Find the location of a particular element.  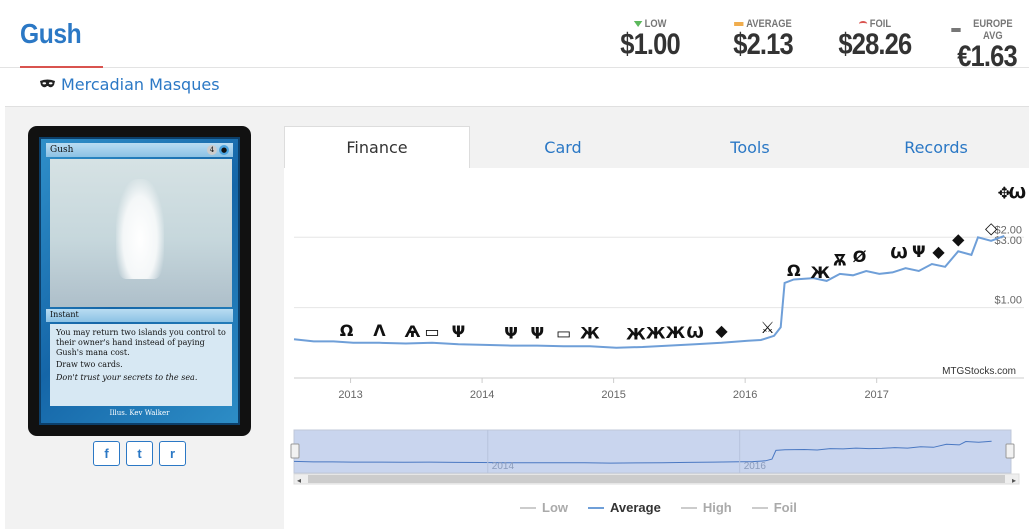

set-release-marker: Ѧ is located at coordinates (412, 331).